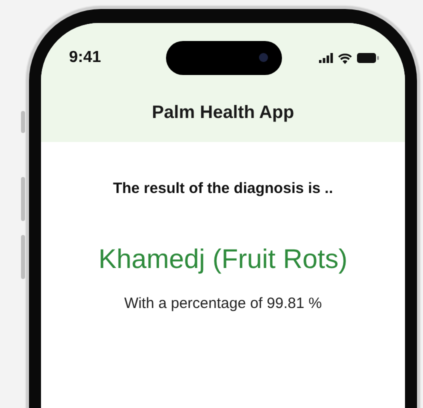 This screenshot has height=408, width=423. What do you see at coordinates (223, 112) in the screenshot?
I see `app-title: Palm Health App` at bounding box center [223, 112].